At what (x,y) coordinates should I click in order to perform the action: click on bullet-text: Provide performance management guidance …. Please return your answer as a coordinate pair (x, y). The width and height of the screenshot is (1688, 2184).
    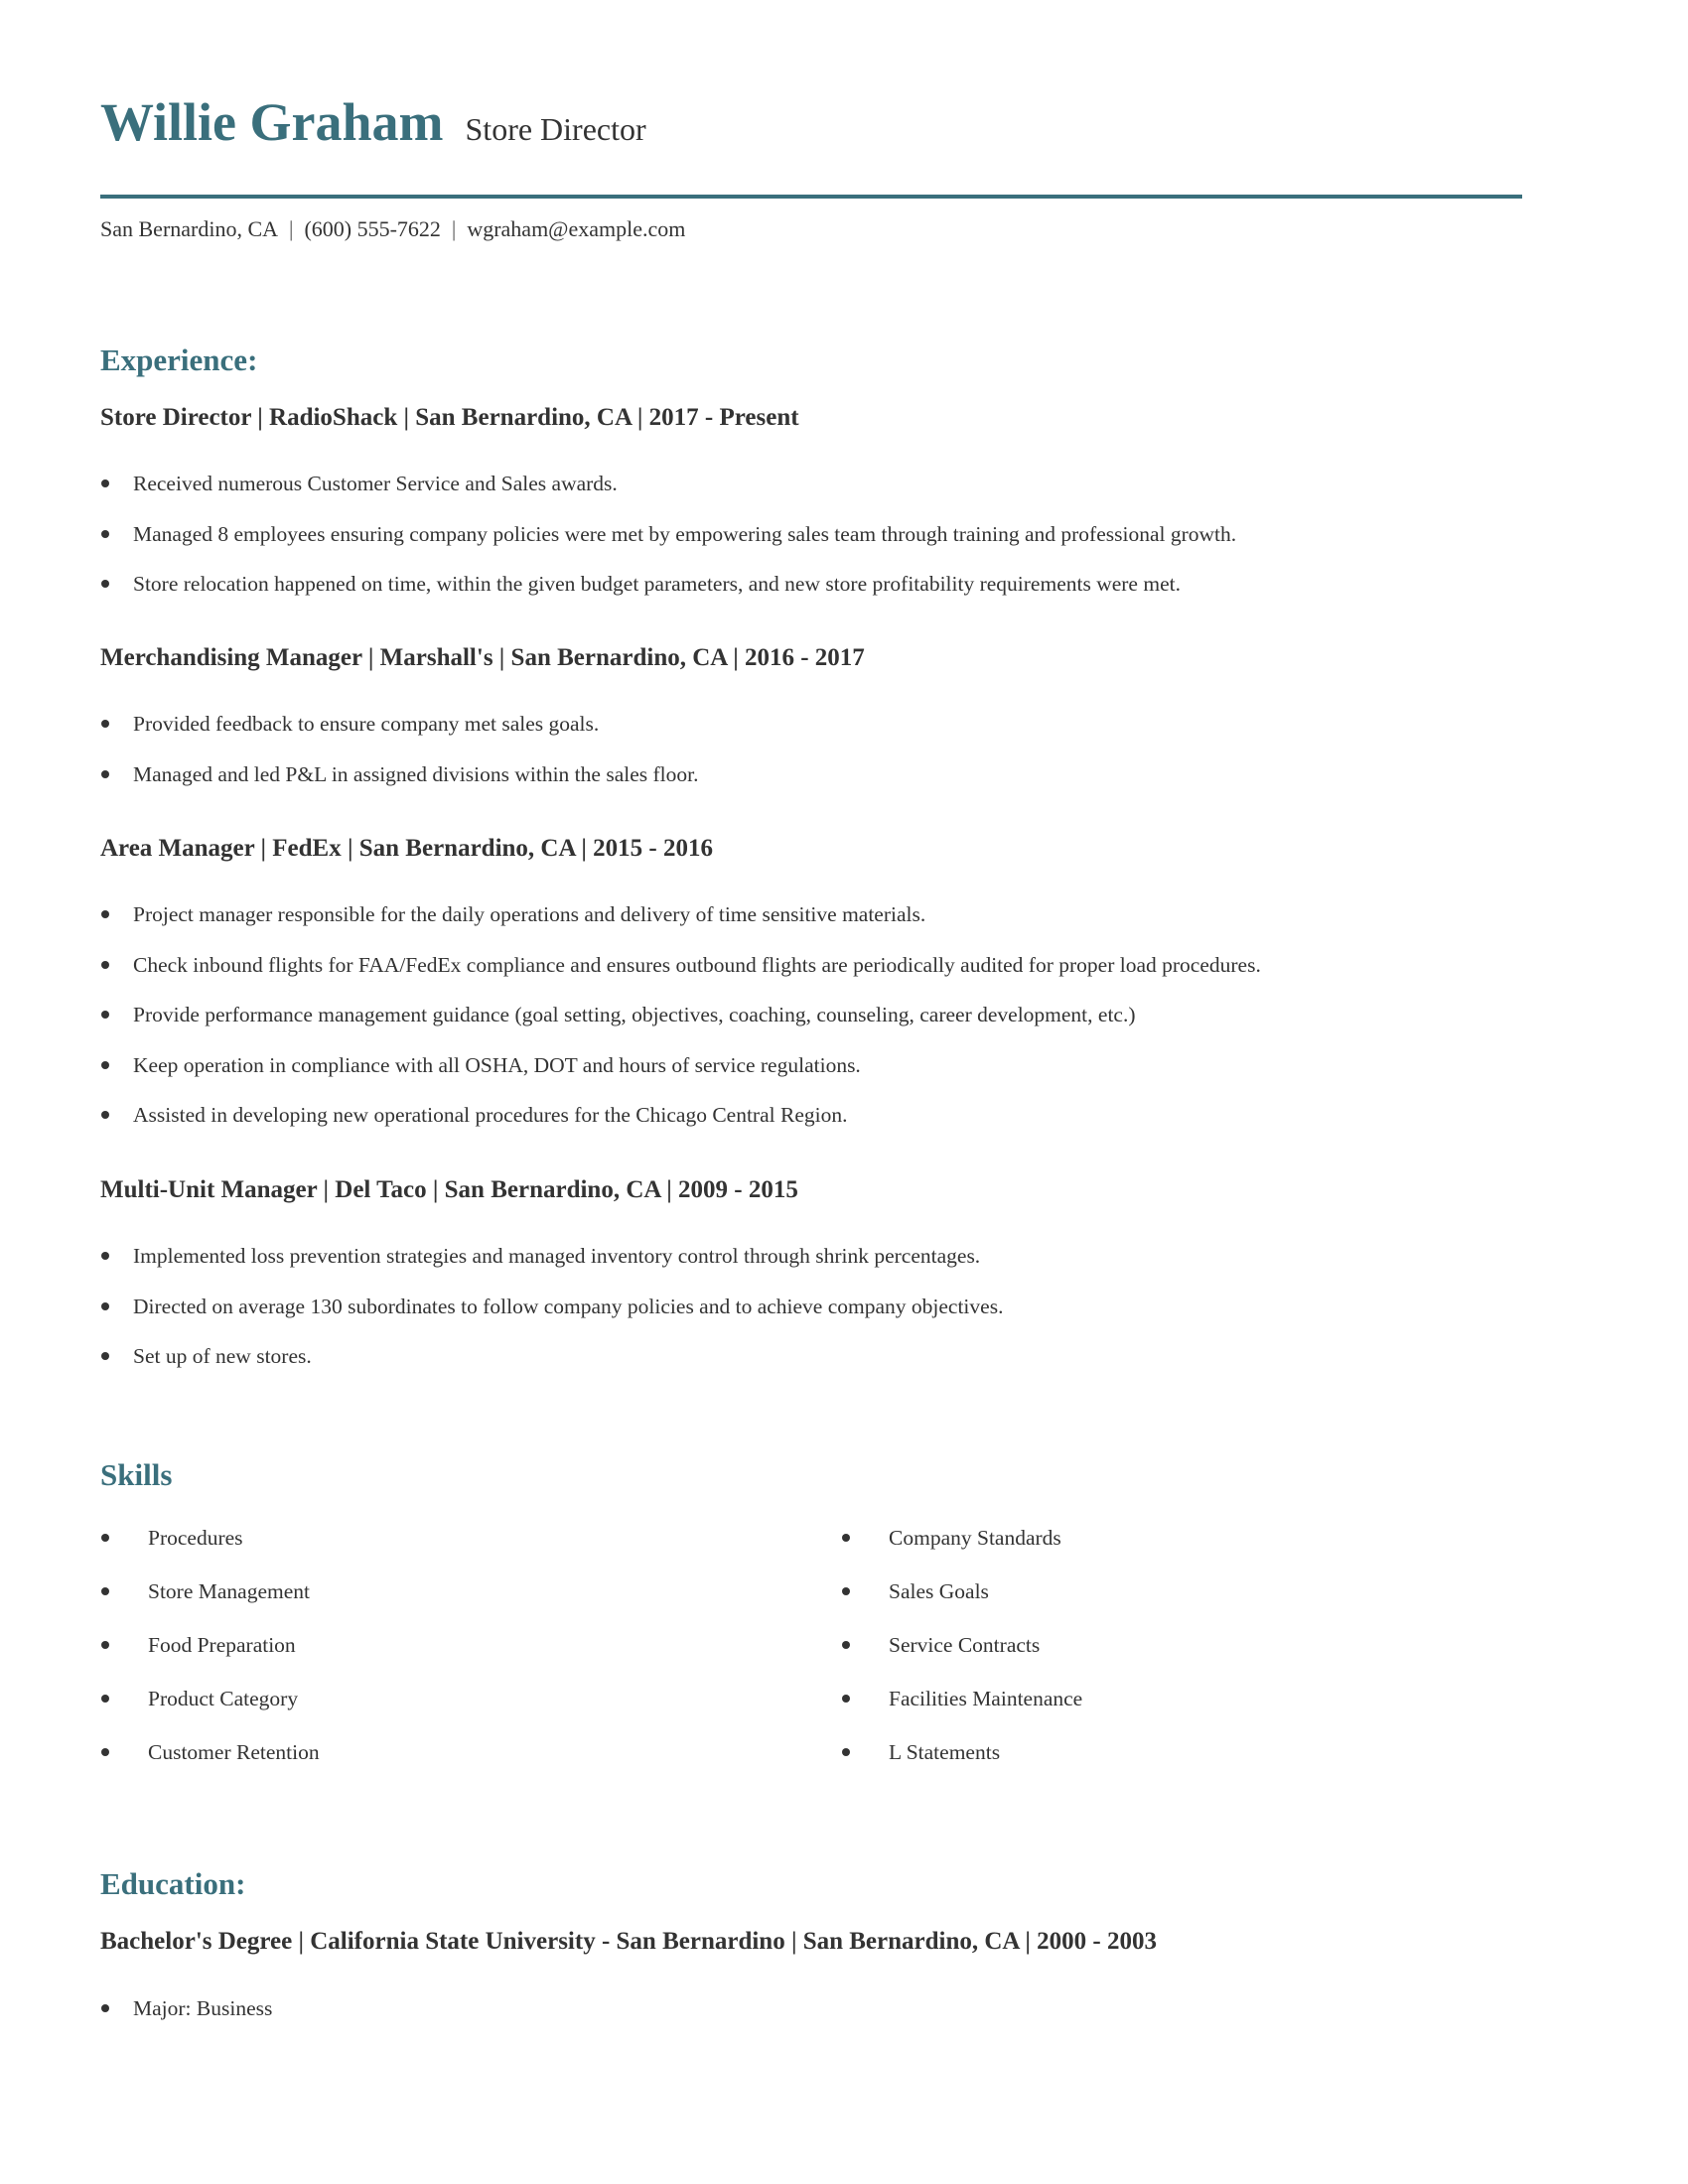
    Looking at the image, I should click on (634, 1014).